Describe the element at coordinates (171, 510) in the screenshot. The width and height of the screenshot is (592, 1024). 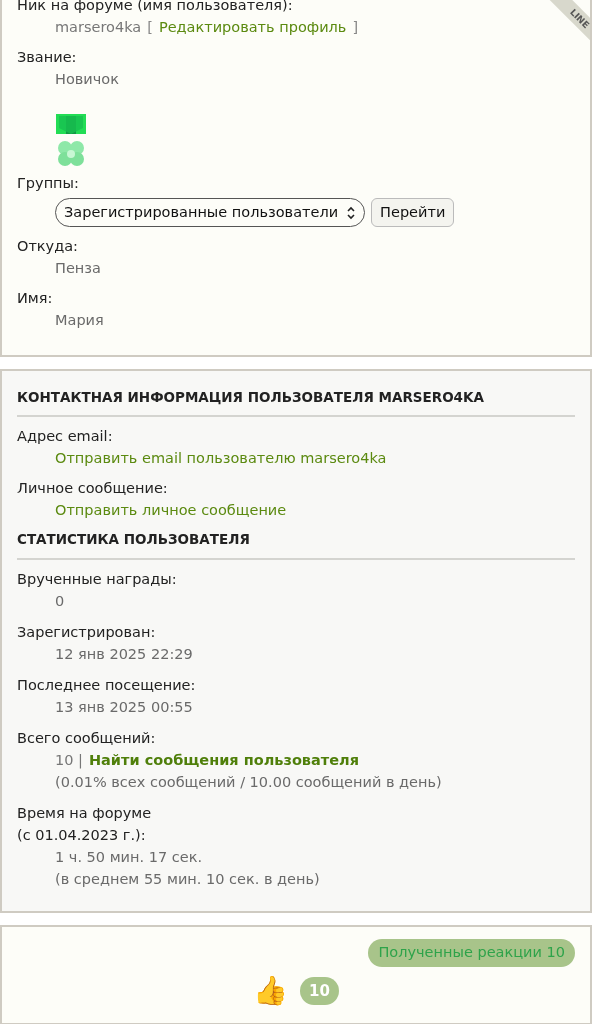
I see `contact-link: Отправить личное сообщение` at that location.